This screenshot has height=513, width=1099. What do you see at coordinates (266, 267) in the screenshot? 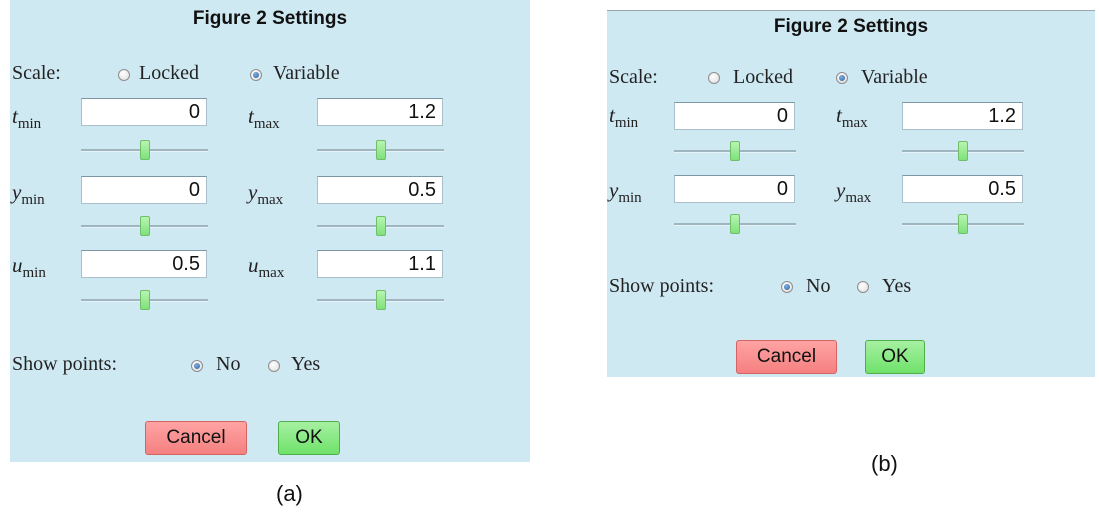
I see `u-max-label: umax` at bounding box center [266, 267].